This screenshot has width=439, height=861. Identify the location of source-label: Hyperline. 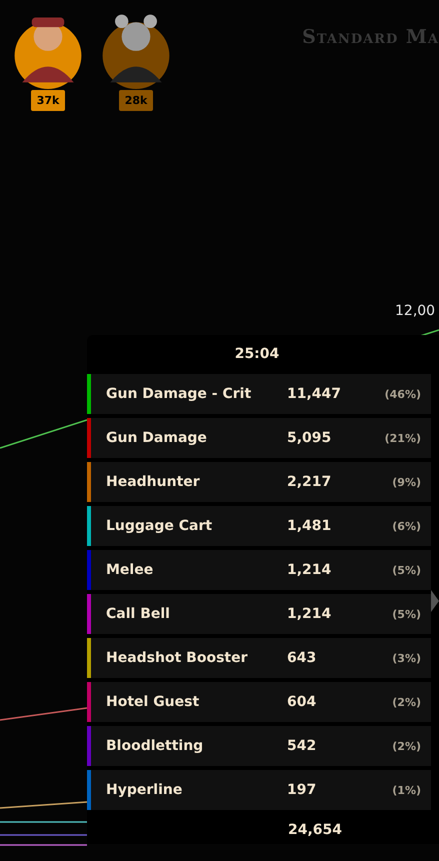
(145, 790).